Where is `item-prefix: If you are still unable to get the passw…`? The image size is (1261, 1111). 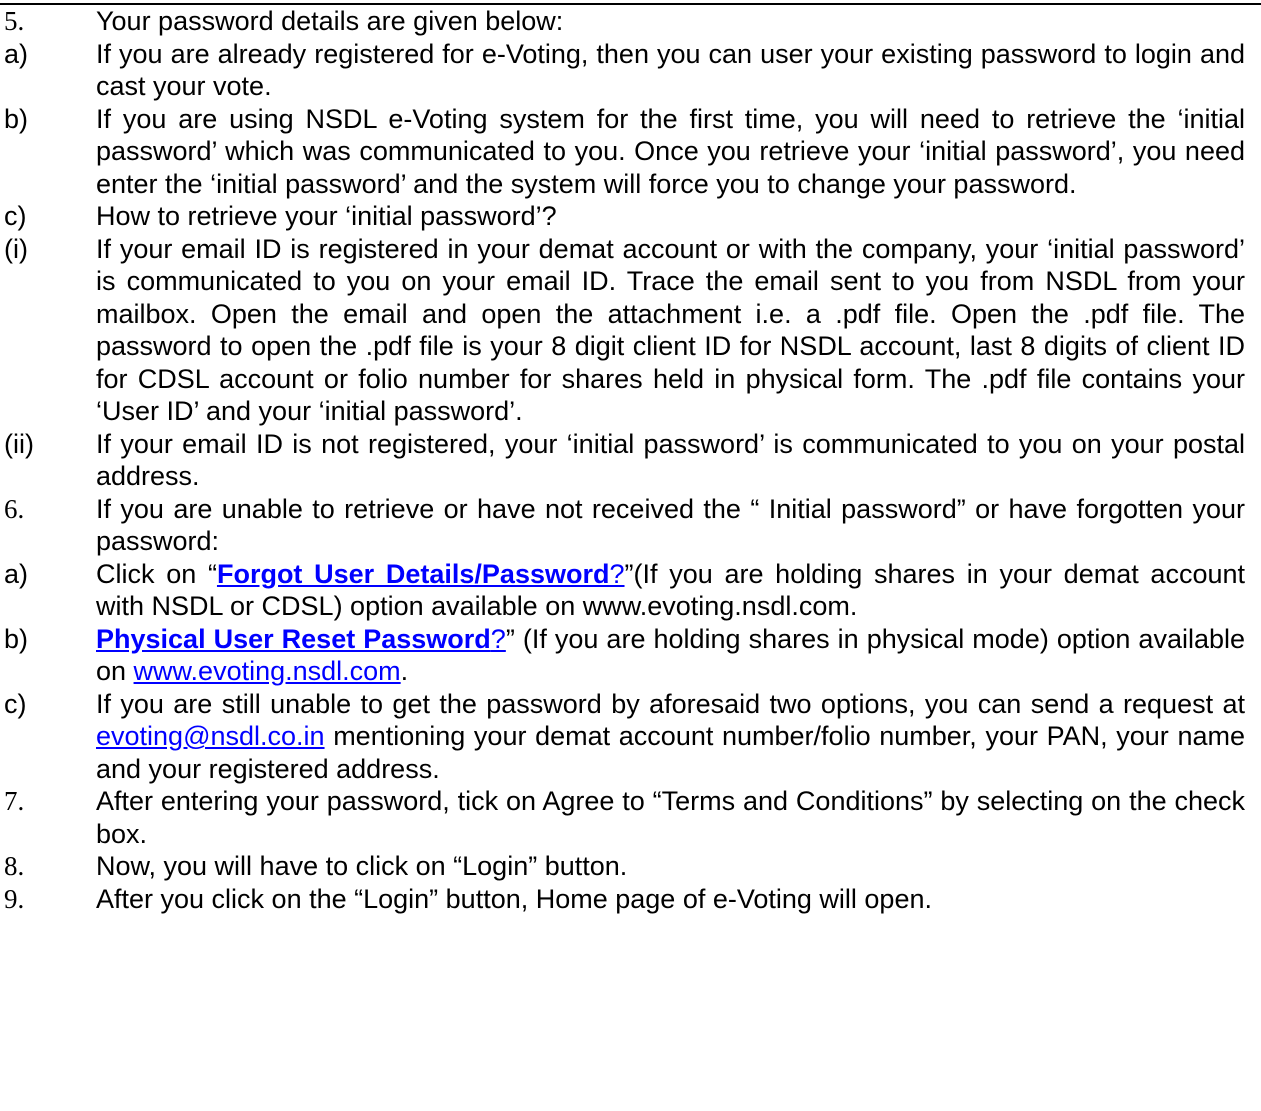
item-prefix: If you are still unable to get the passw… is located at coordinates (670, 703).